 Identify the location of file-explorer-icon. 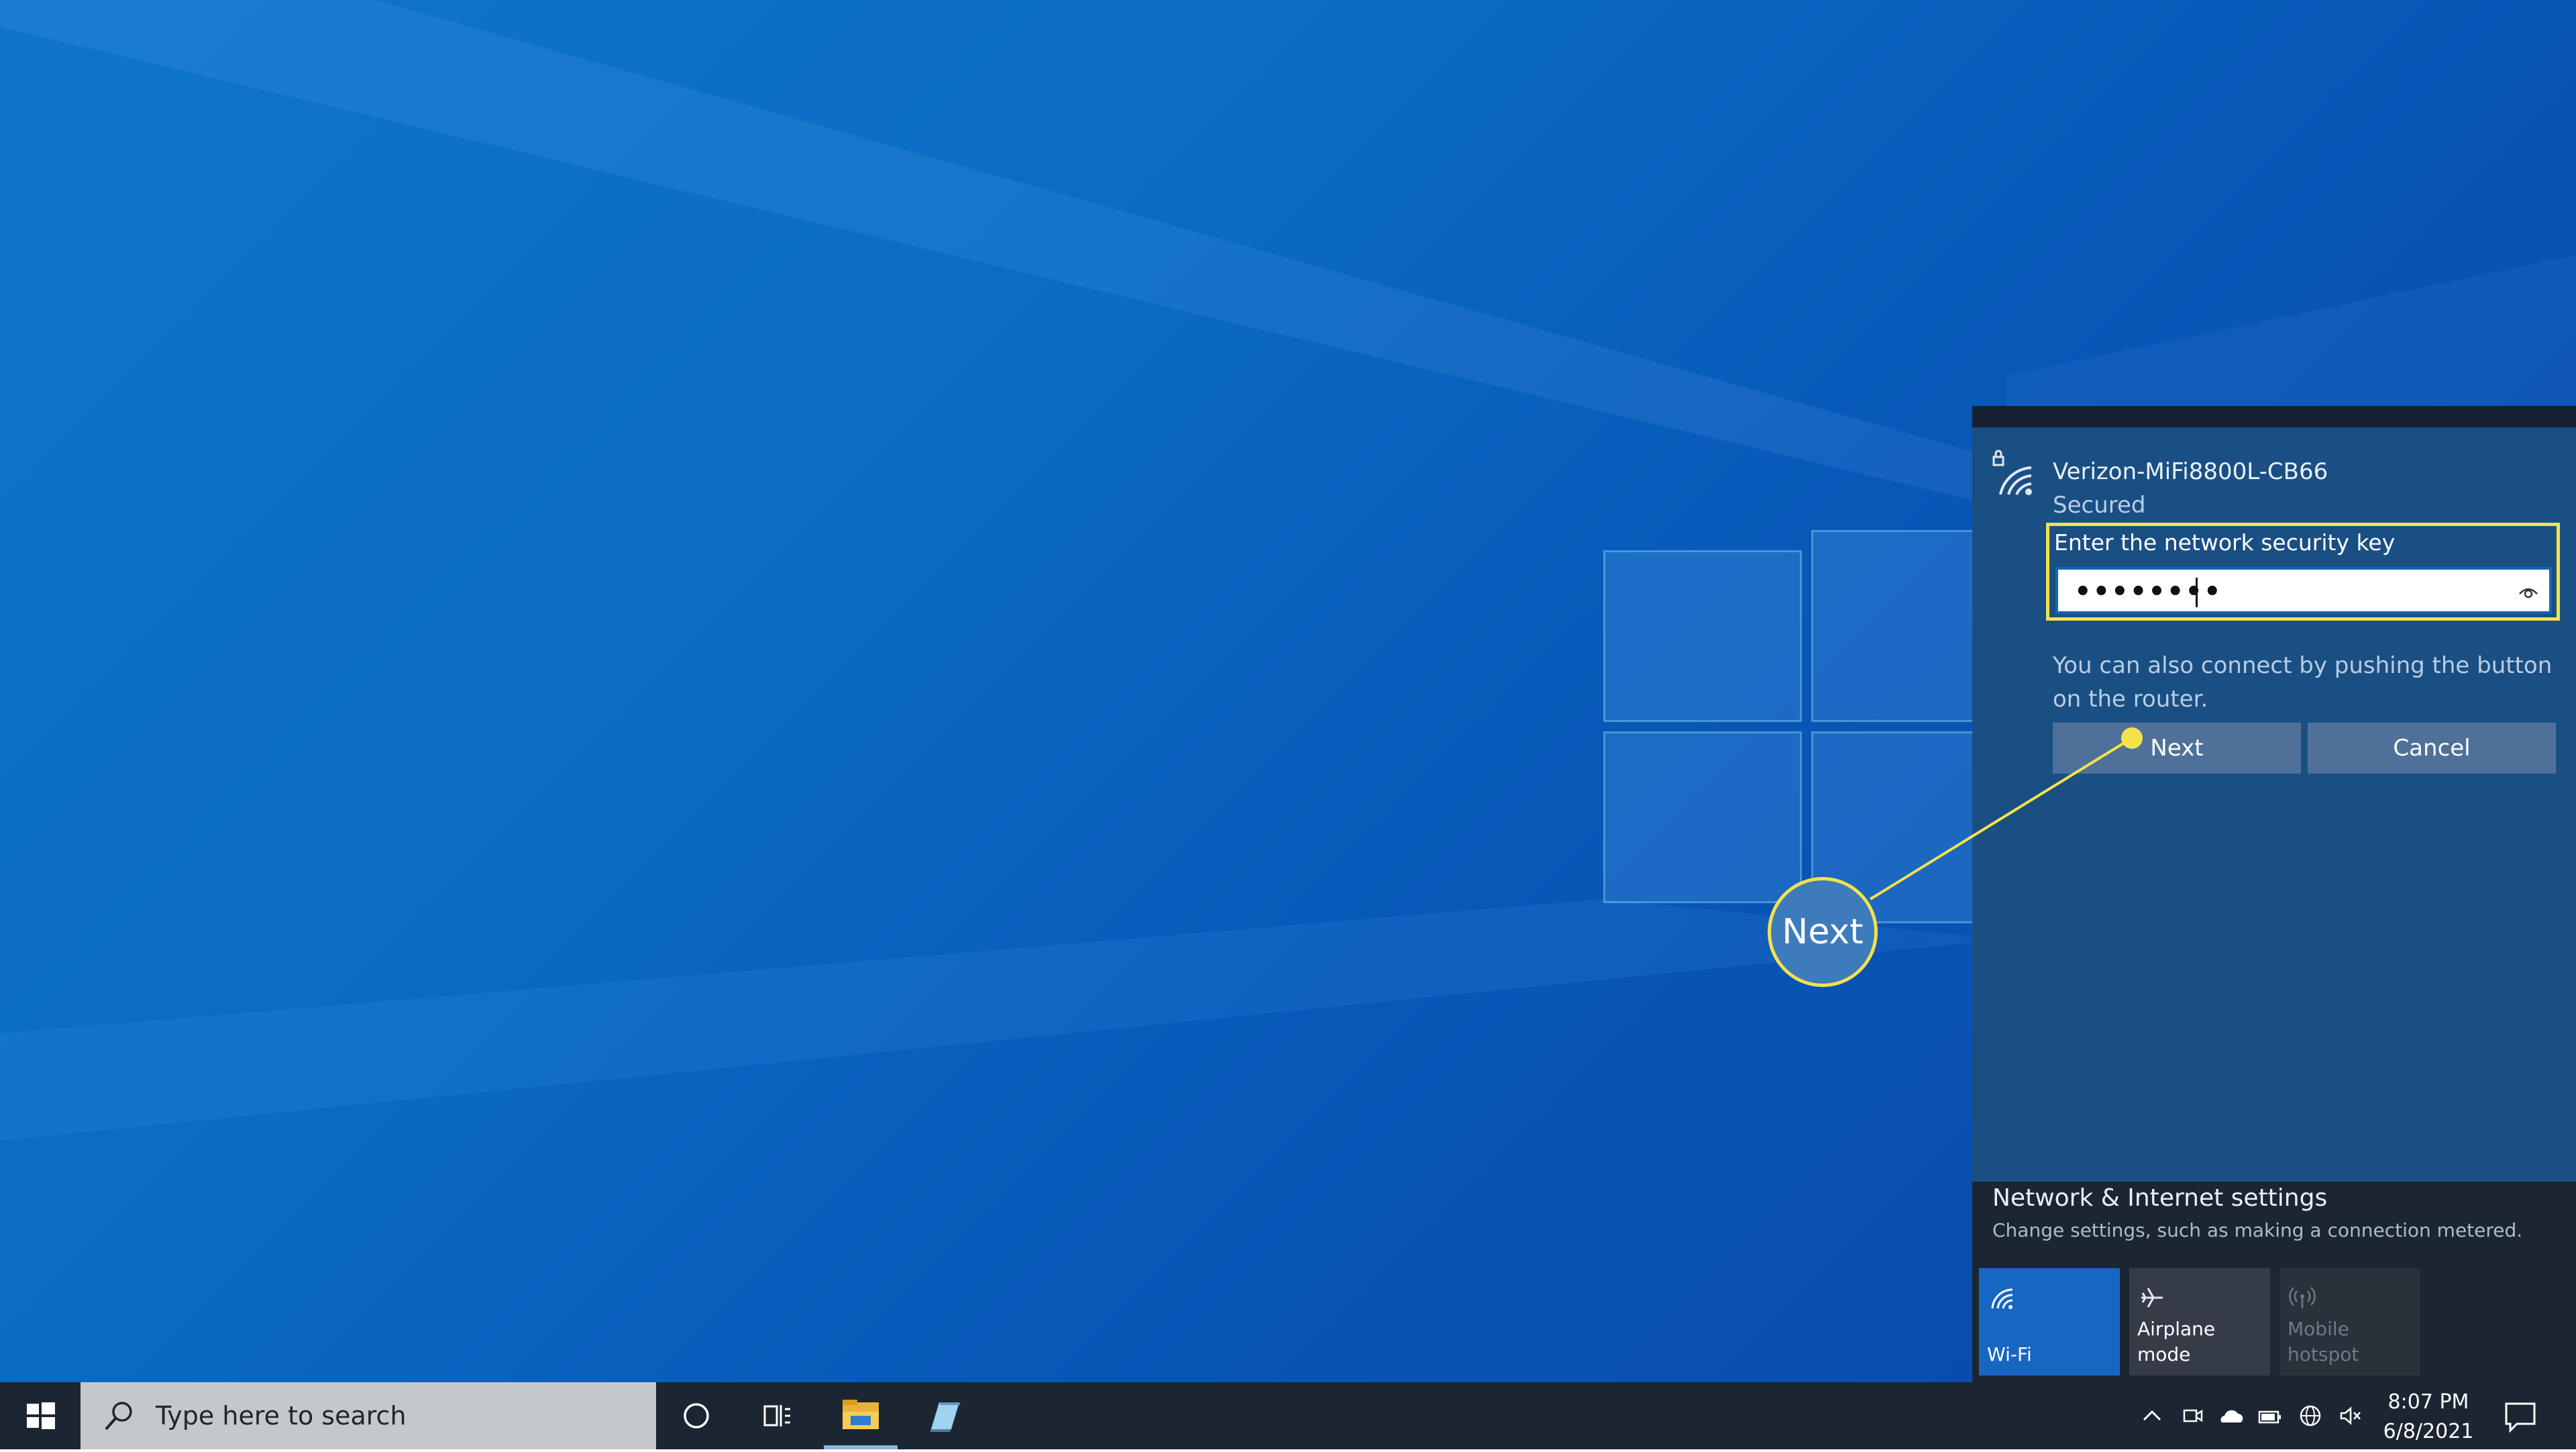
(861, 1415).